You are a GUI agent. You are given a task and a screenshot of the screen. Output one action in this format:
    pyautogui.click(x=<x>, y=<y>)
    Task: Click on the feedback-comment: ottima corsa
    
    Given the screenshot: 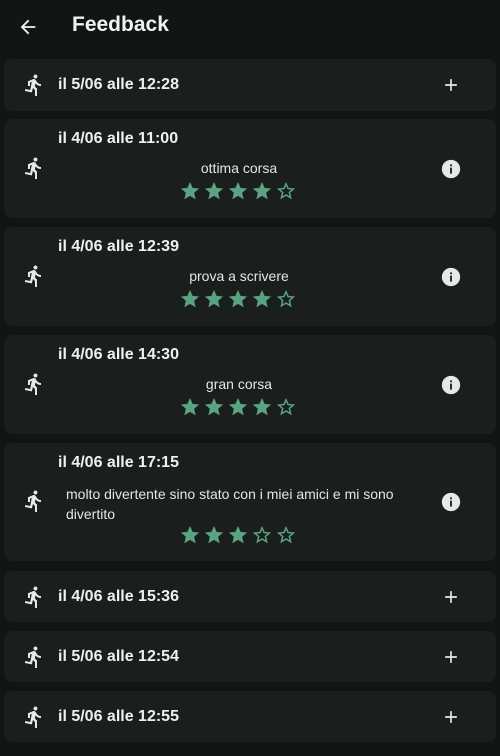 What is the action you would take?
    pyautogui.click(x=239, y=168)
    